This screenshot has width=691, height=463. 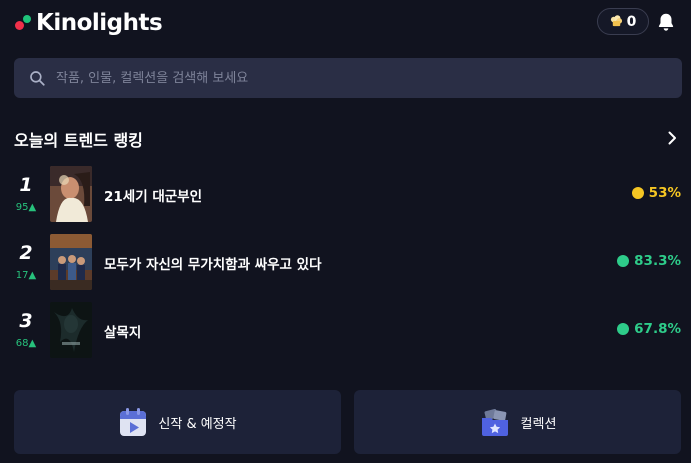 What do you see at coordinates (538, 424) in the screenshot?
I see `collections-label: 컬렉션` at bounding box center [538, 424].